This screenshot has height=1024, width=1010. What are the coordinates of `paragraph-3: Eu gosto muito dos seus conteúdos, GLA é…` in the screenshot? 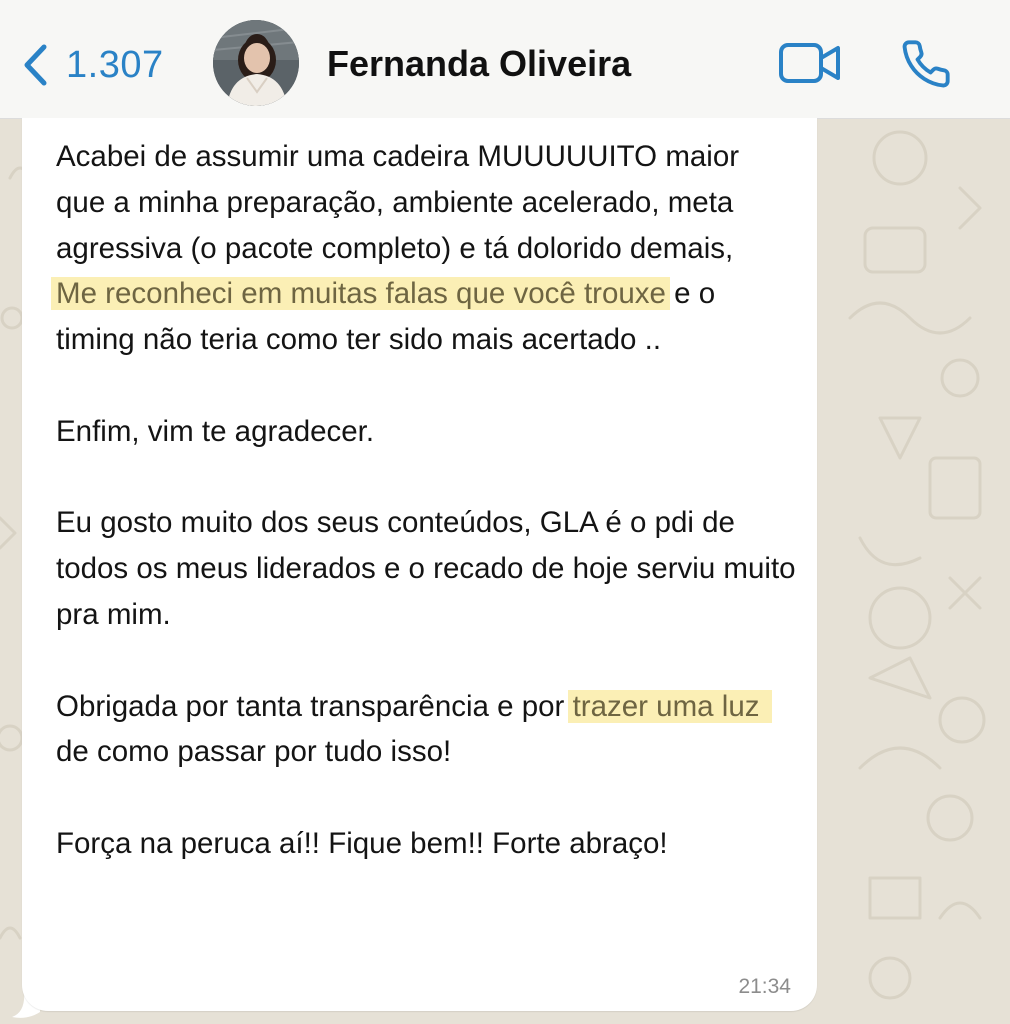 It's located at (430, 568).